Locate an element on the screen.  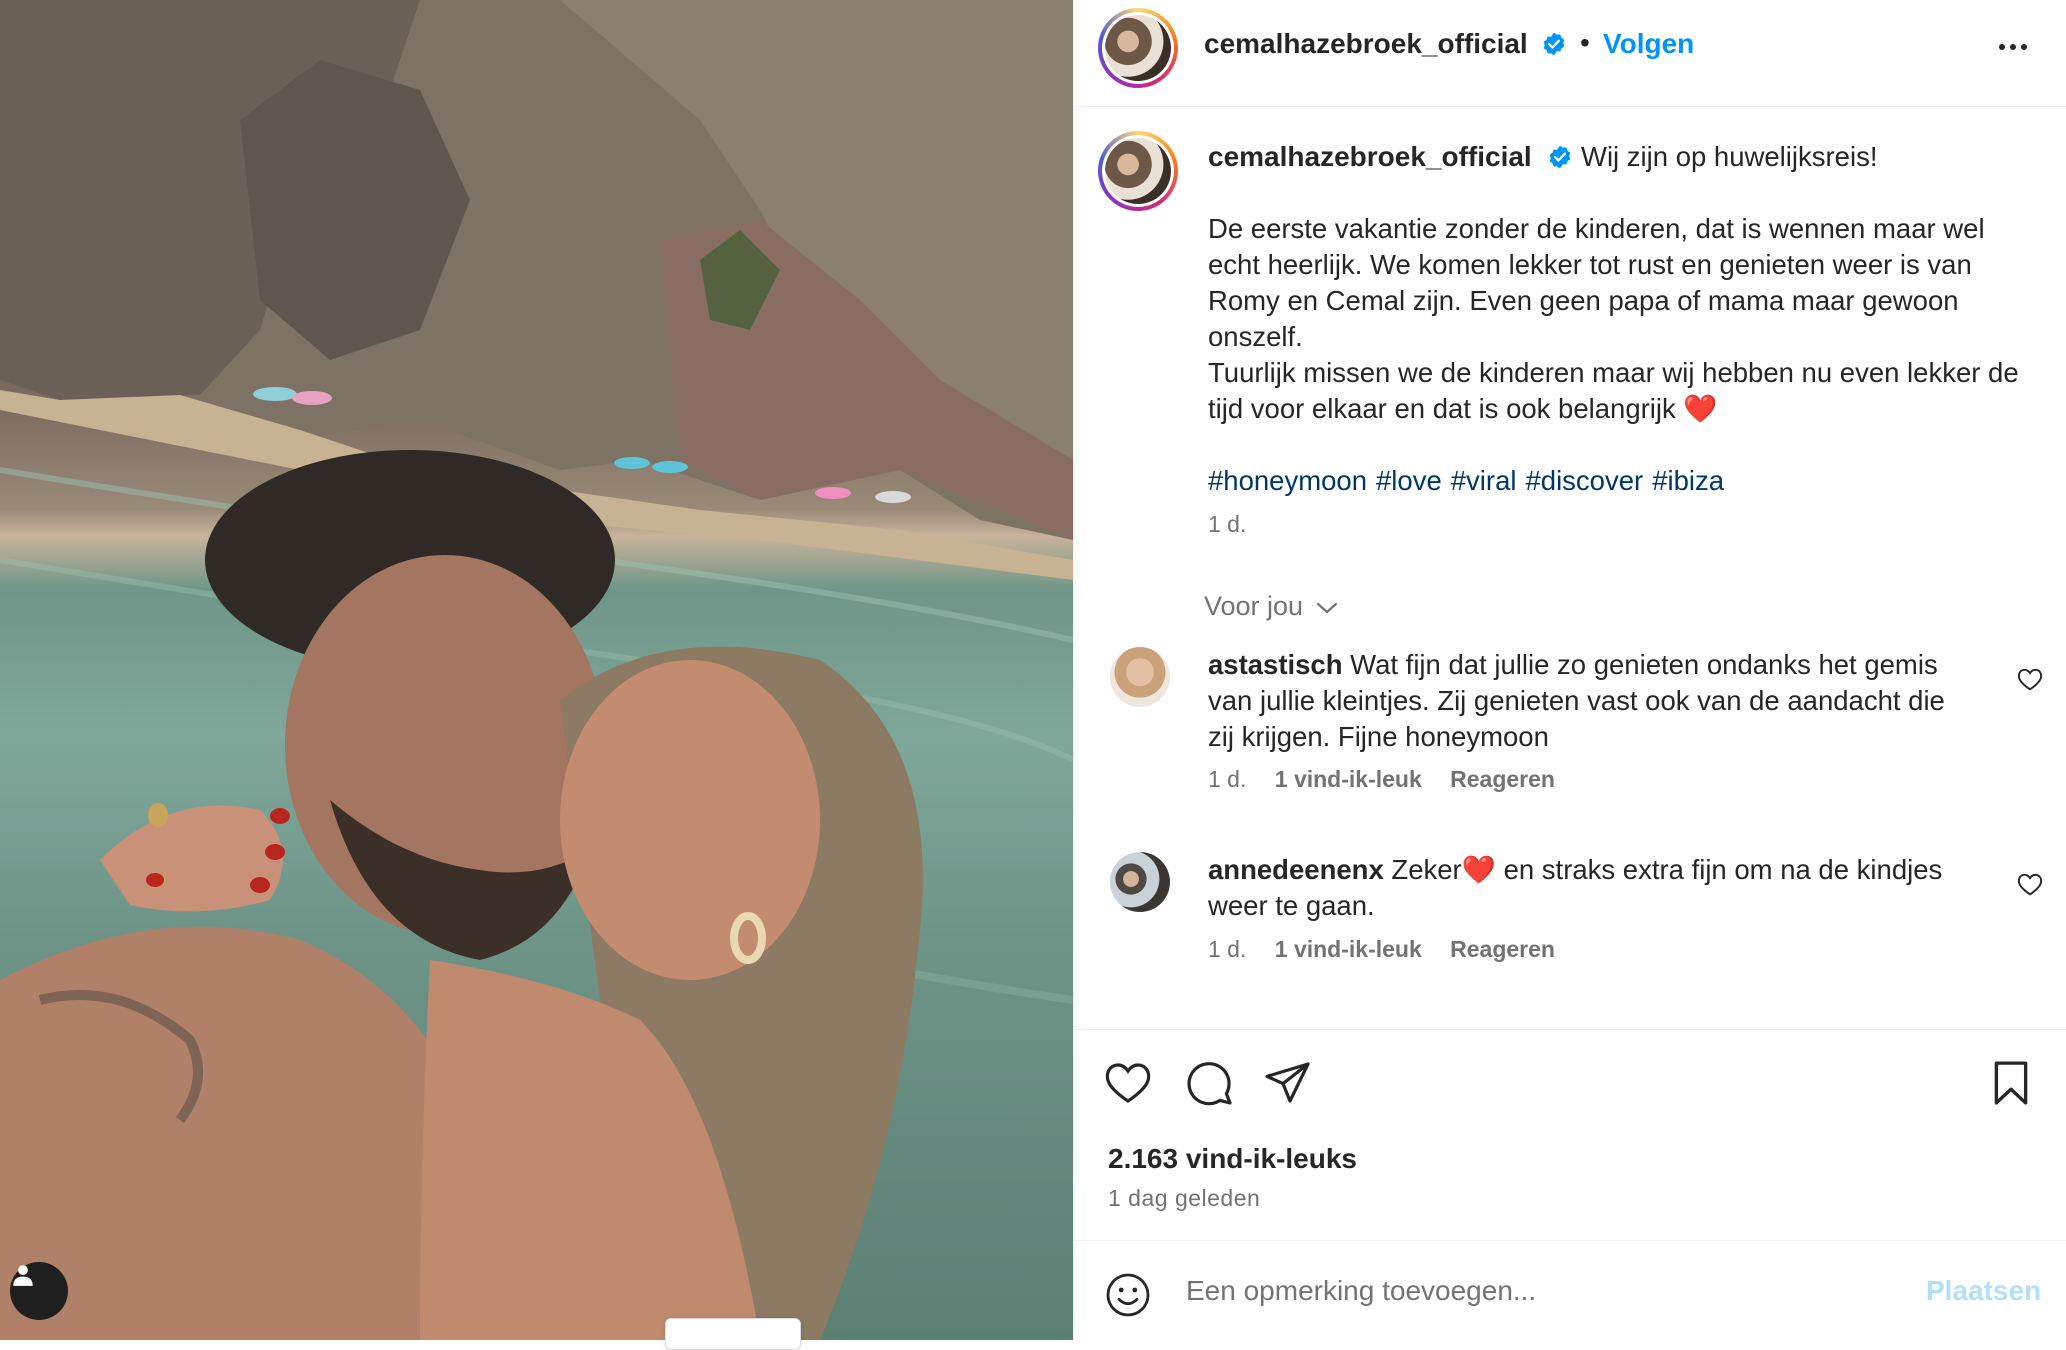
hashtag-link: #ibiza is located at coordinates (1688, 480).